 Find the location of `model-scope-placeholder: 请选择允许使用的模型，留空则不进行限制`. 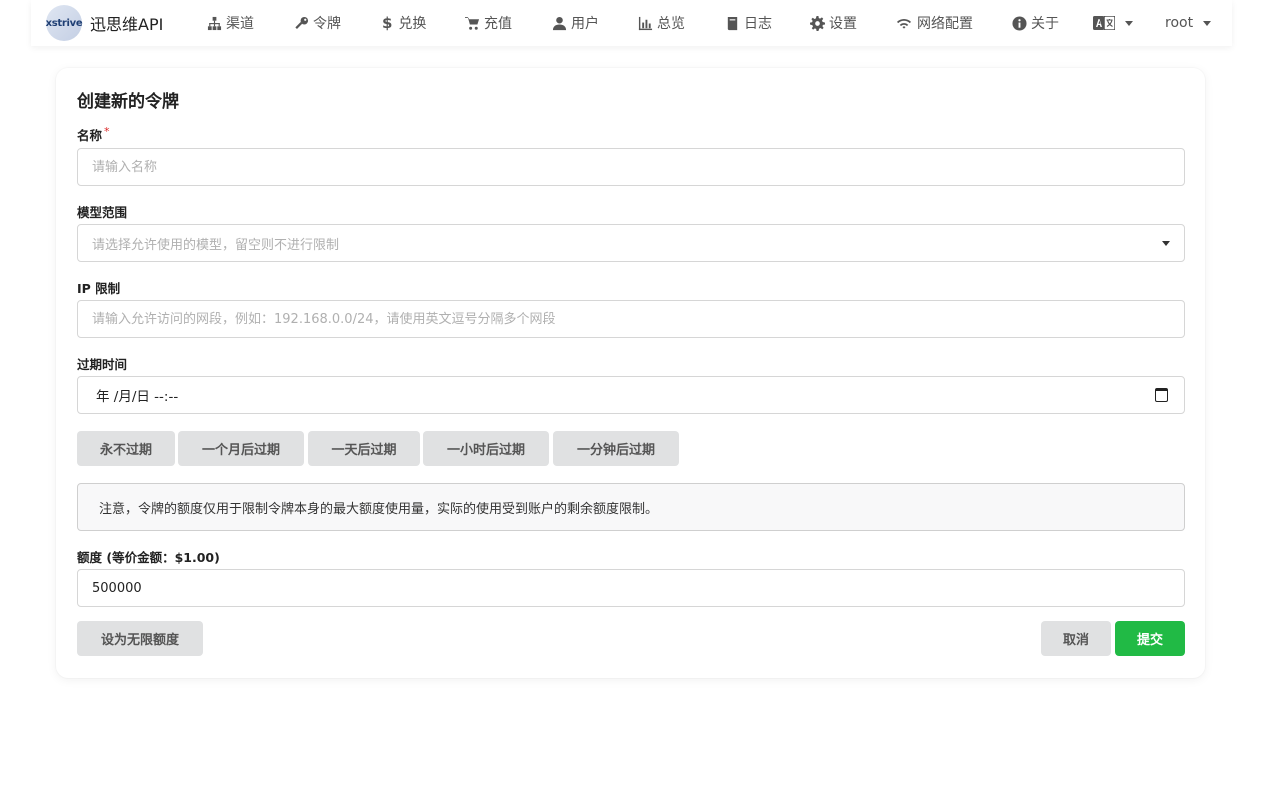

model-scope-placeholder: 请选择允许使用的模型，留空则不进行限制 is located at coordinates (215, 243).